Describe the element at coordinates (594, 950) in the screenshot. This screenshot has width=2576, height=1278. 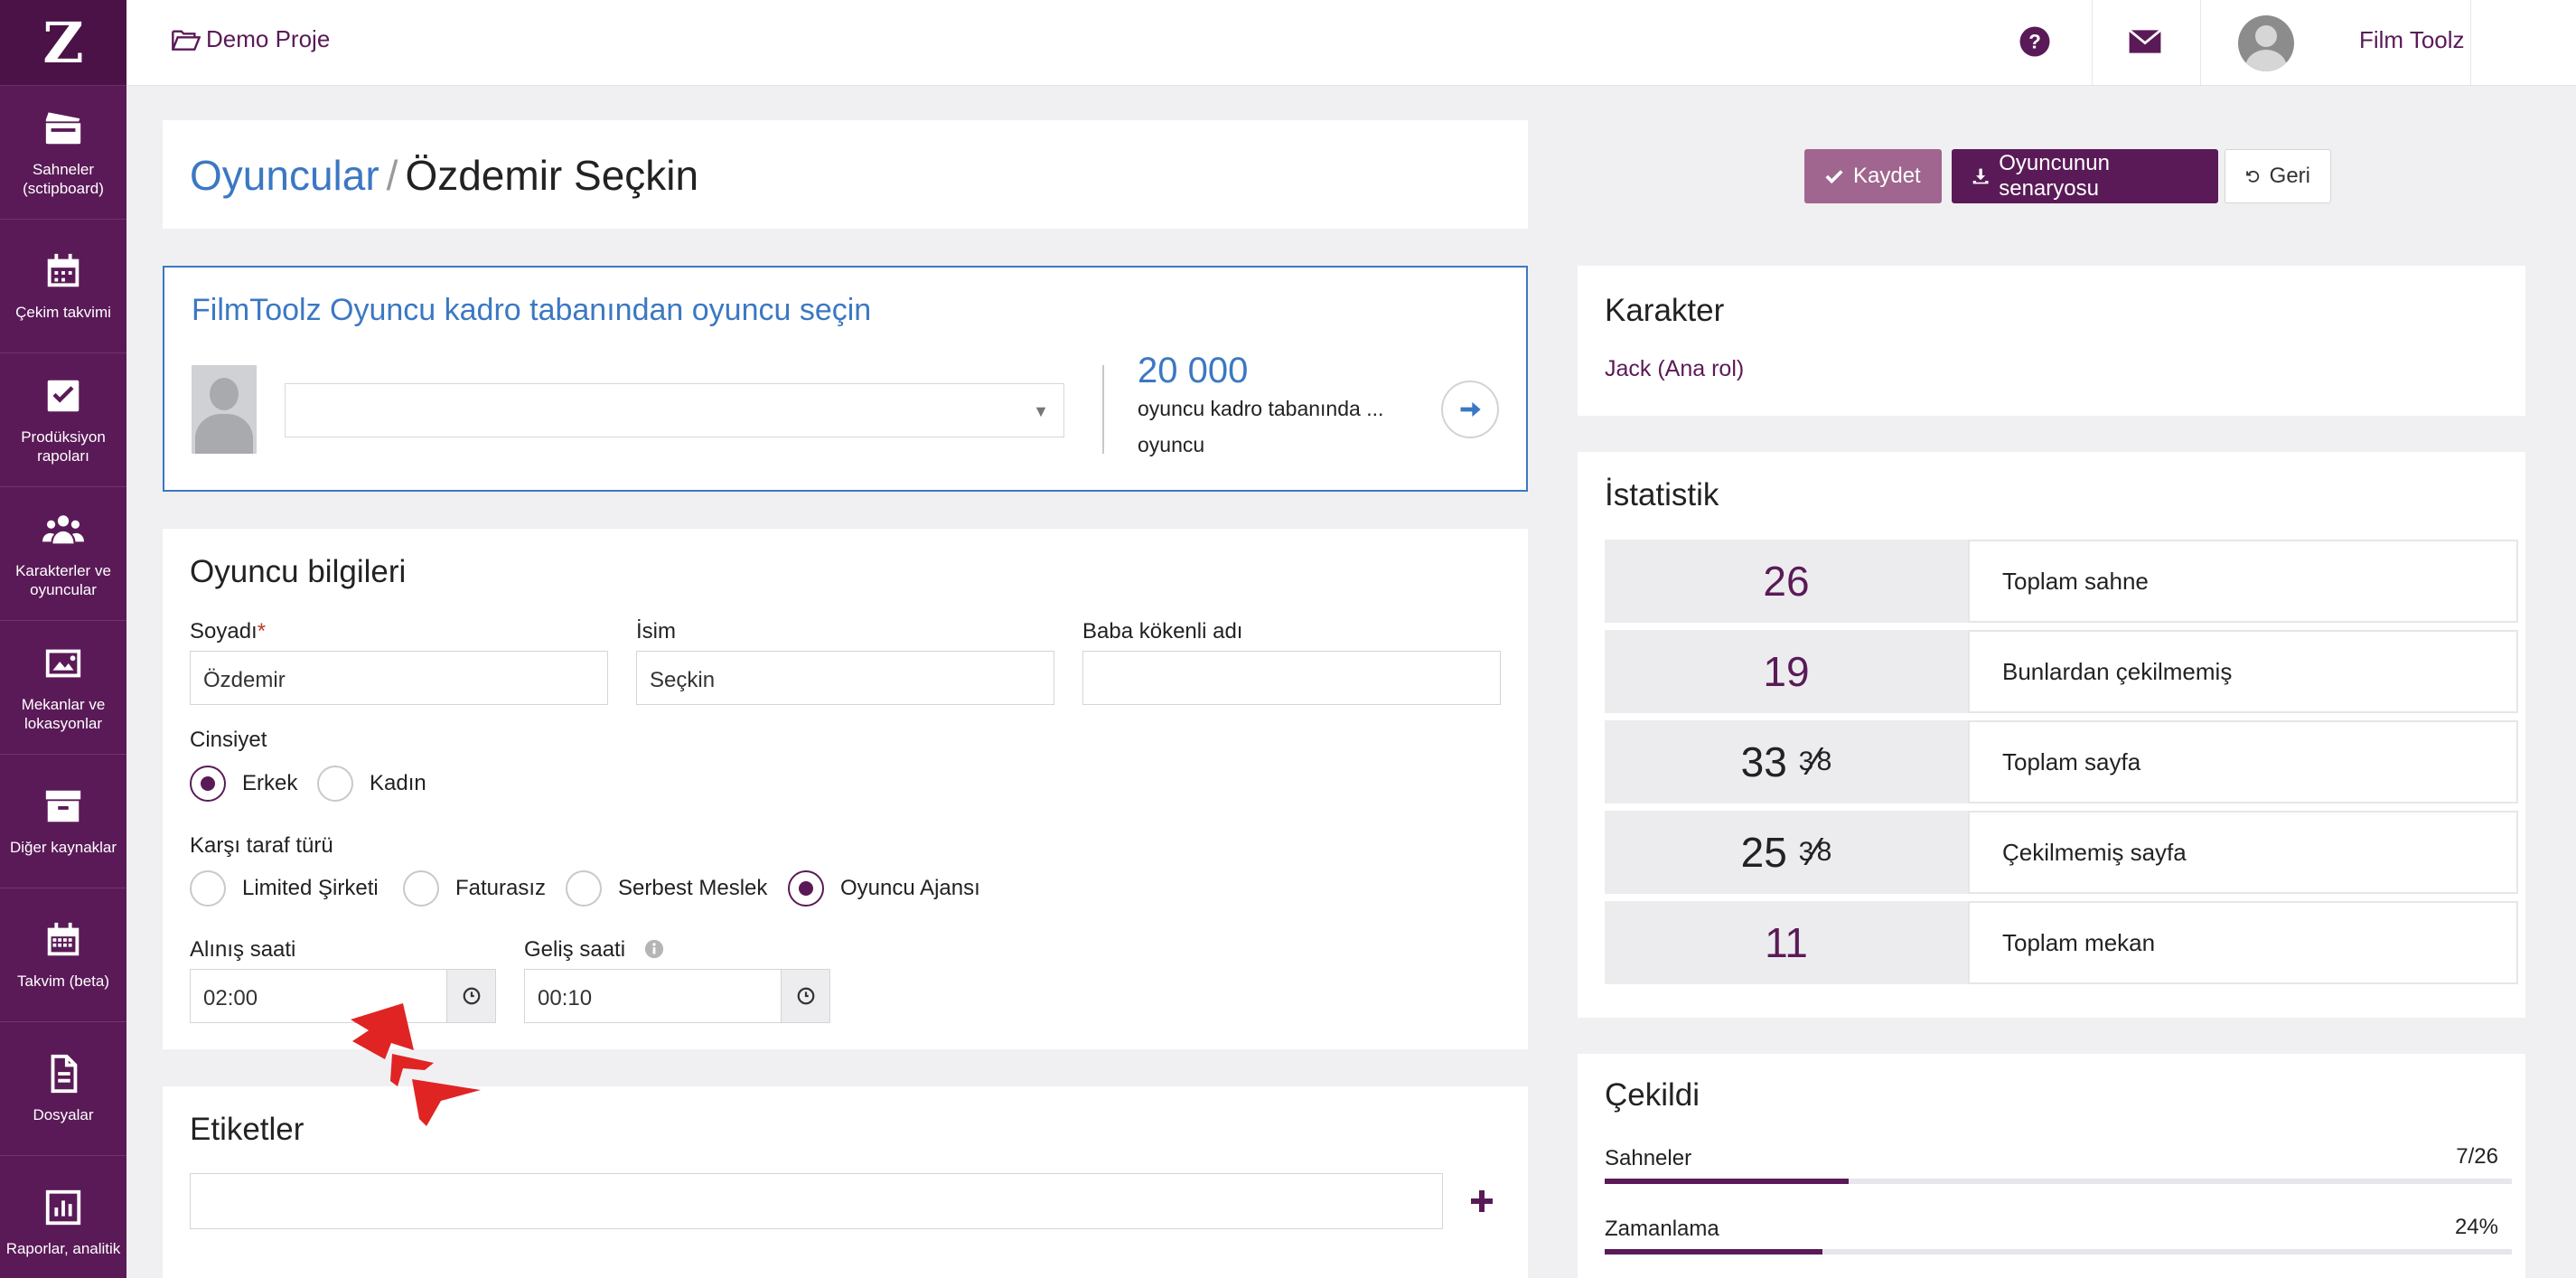
I see `arrival-time-label: Geliş saati` at that location.